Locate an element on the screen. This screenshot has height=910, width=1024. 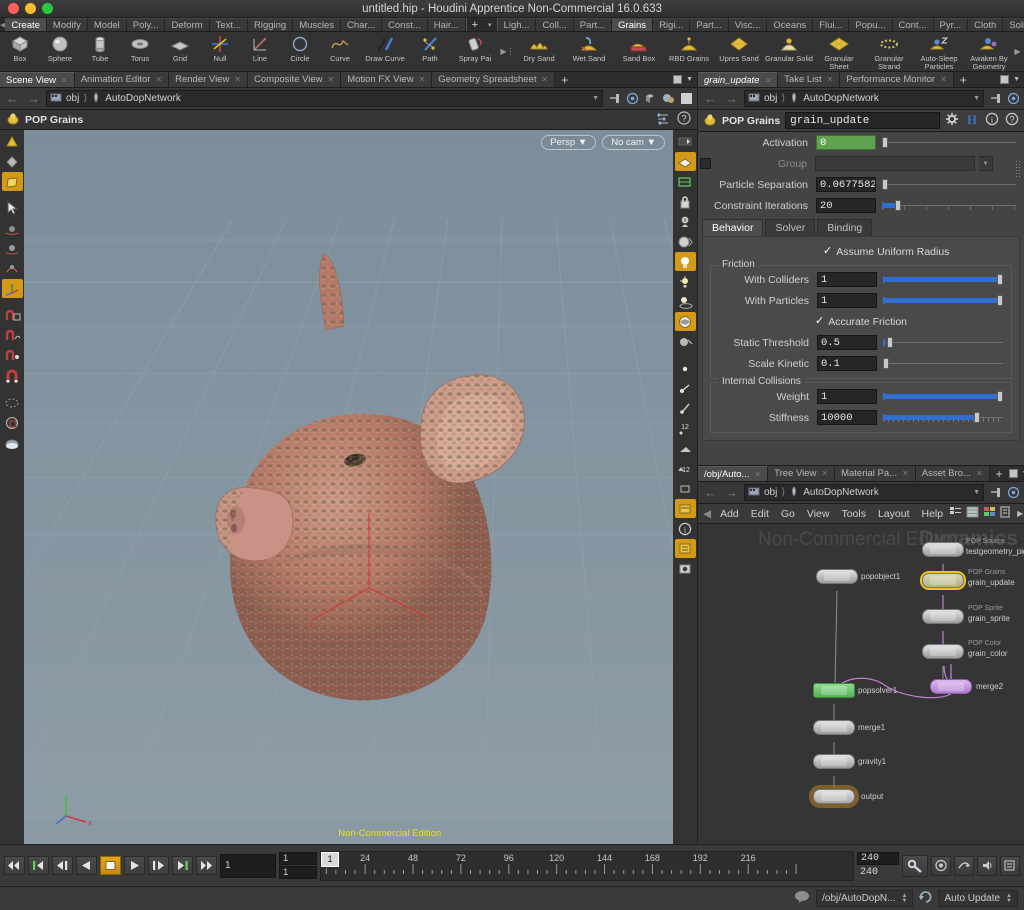
select-mode-dynamics-icon is located at coordinates (12, 181).